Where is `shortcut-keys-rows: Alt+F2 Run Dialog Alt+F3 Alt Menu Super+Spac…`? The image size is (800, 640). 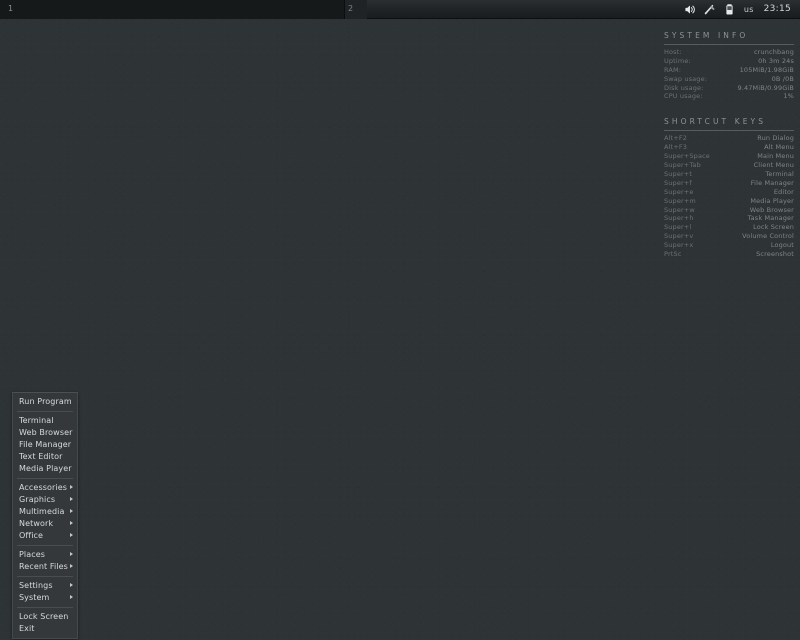 shortcut-keys-rows: Alt+F2 Run Dialog Alt+F3 Alt Menu Super+Spac… is located at coordinates (729, 196).